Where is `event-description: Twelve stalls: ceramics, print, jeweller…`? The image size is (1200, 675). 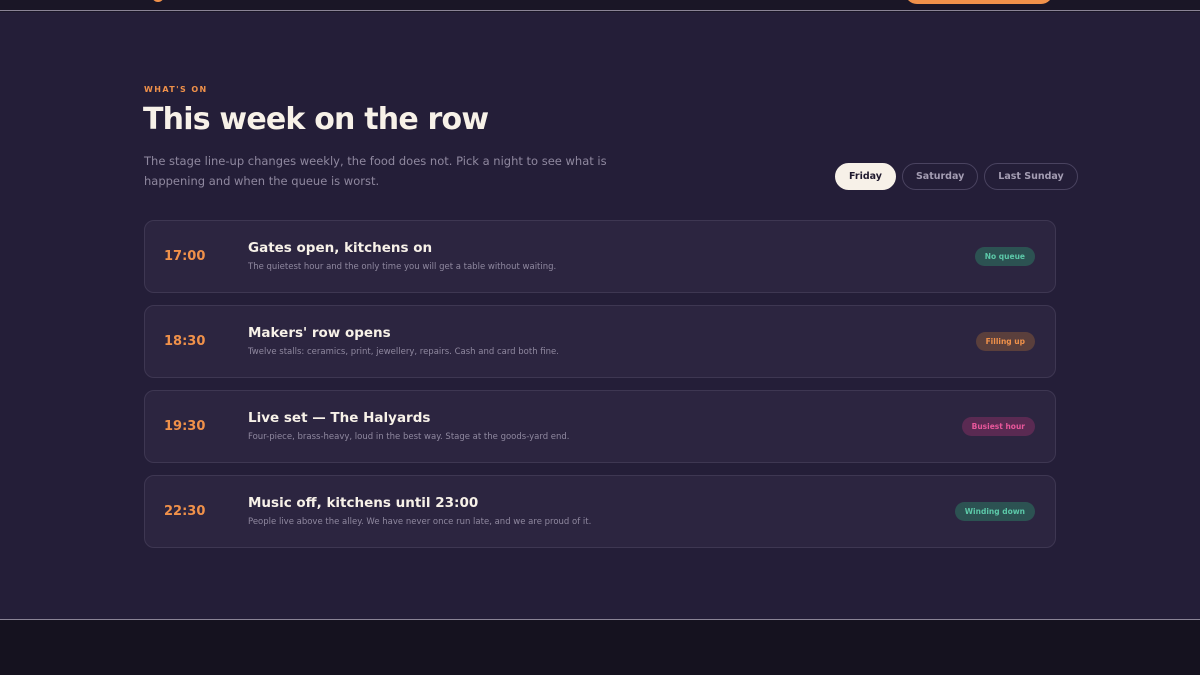 event-description: Twelve stalls: ceramics, print, jeweller… is located at coordinates (403, 352).